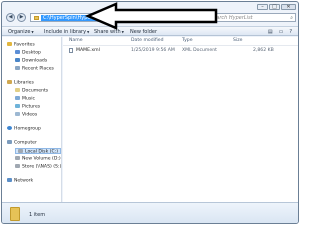 This screenshot has height=240, width=320. I want to click on sidebar-item-label: Store (\\NAS) (S:), so click(42, 167).